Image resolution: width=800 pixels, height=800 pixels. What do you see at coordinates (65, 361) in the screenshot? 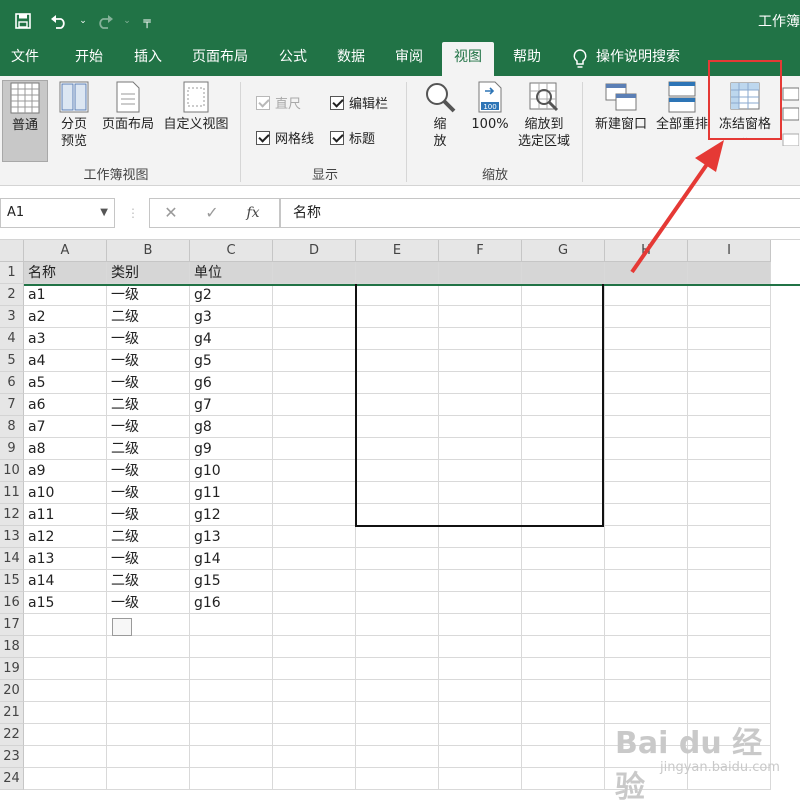
I see `cell: a4` at bounding box center [65, 361].